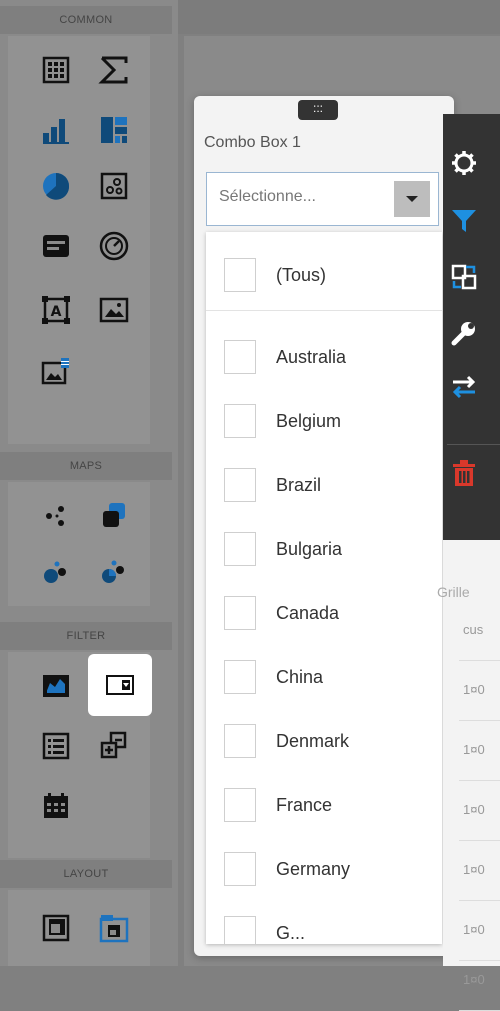  I want to click on option-label: Belgium, so click(309, 421).